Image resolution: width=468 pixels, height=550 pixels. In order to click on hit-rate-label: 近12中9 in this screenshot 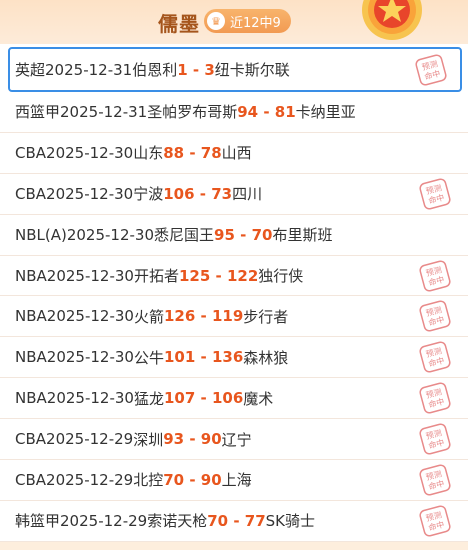, I will do `click(255, 23)`.